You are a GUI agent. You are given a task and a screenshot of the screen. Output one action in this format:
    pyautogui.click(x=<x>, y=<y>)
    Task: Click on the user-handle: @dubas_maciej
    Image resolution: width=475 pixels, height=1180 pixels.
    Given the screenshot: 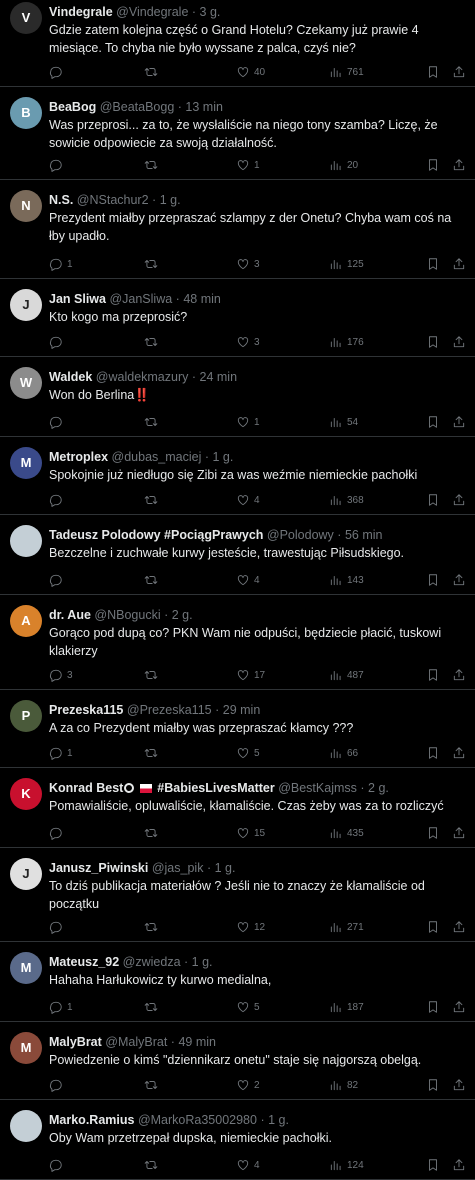 What is the action you would take?
    pyautogui.click(x=157, y=457)
    